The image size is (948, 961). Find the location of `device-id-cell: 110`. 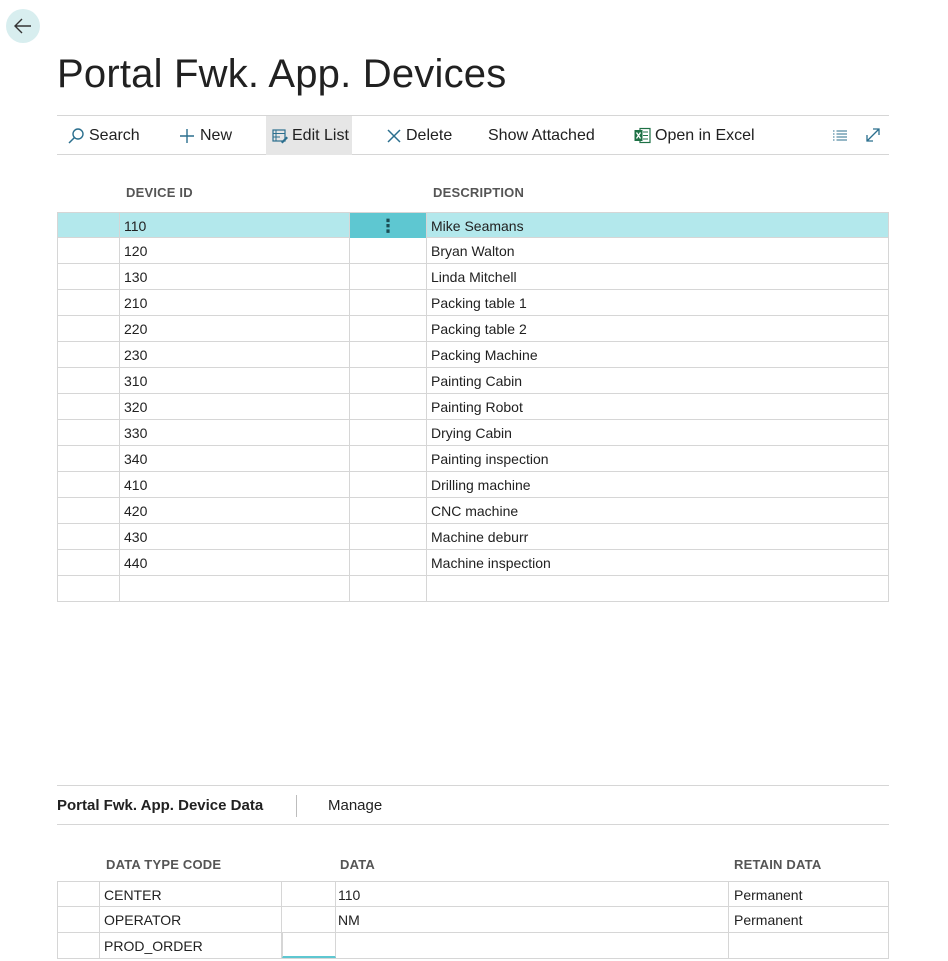

device-id-cell: 110 is located at coordinates (235, 225).